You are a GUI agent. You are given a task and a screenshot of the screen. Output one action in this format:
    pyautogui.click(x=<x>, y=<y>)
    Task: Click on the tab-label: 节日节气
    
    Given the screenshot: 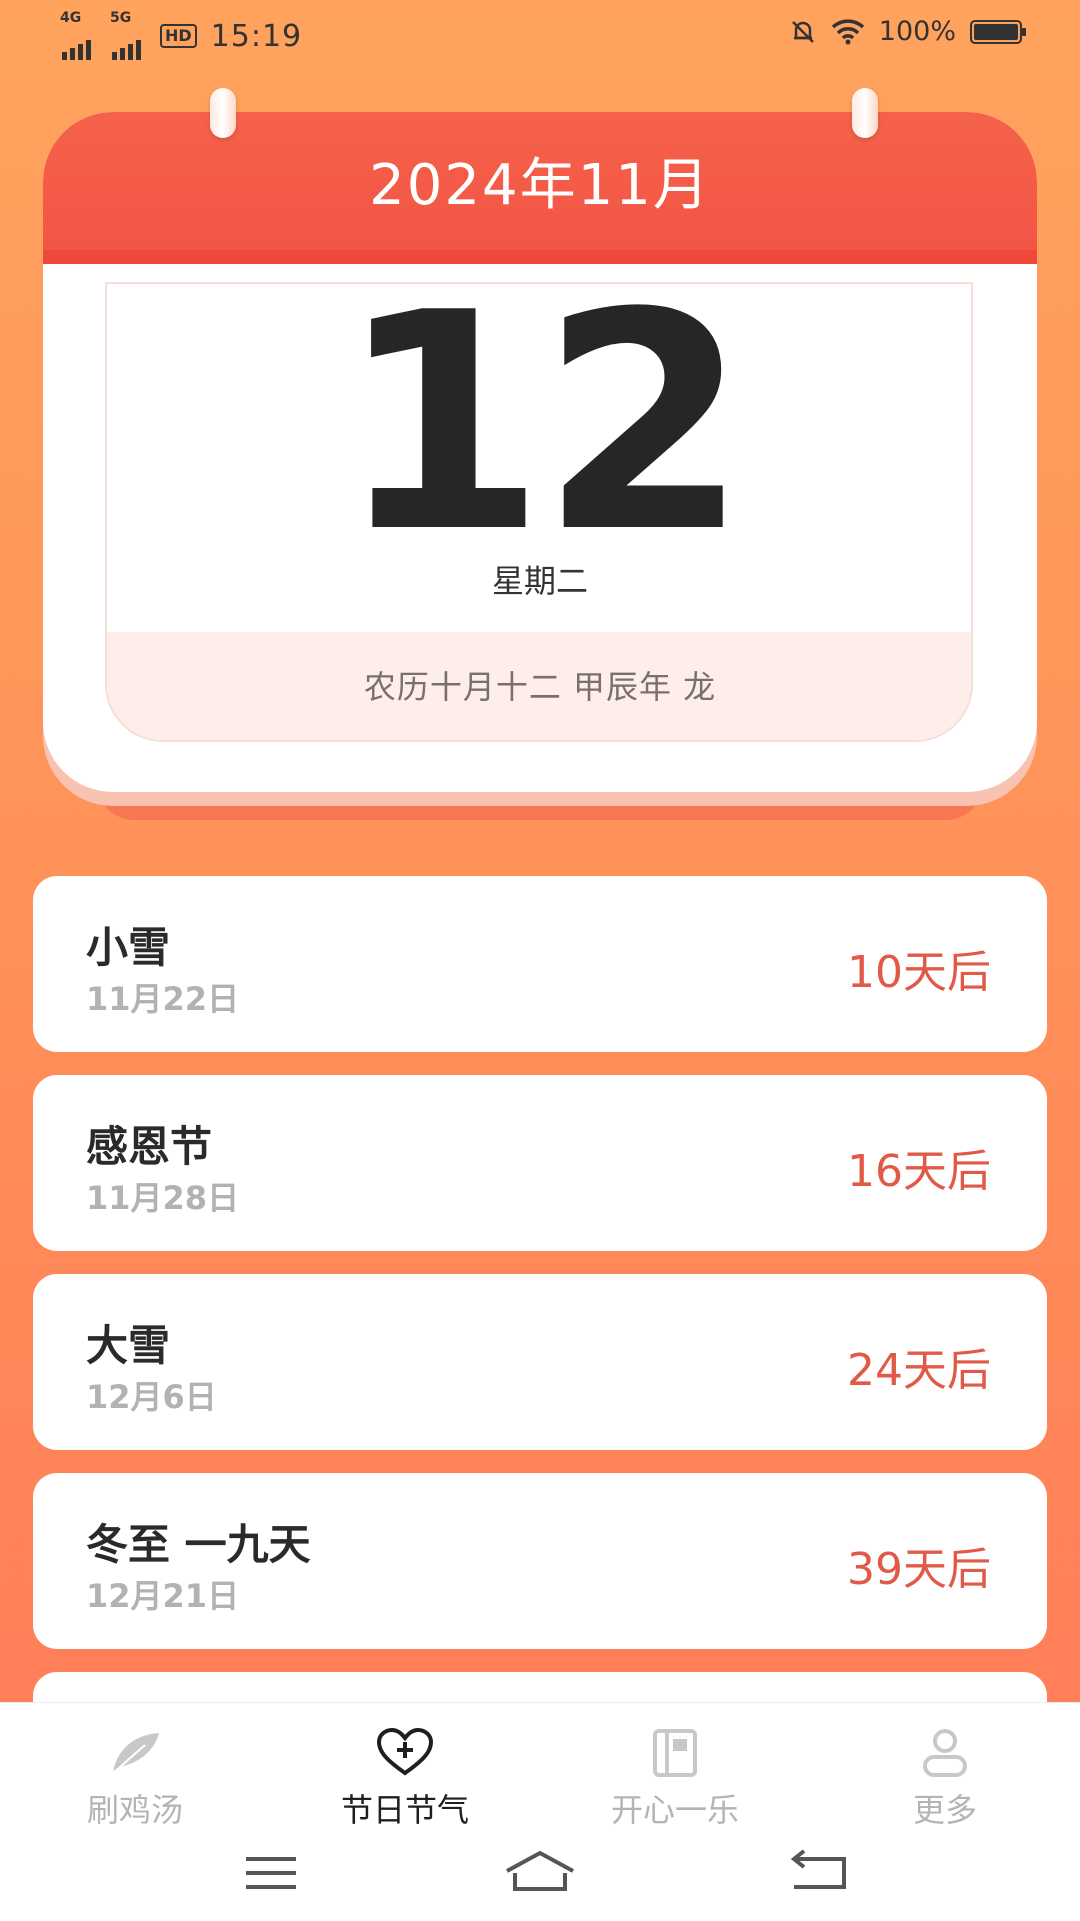 What is the action you would take?
    pyautogui.click(x=404, y=1810)
    